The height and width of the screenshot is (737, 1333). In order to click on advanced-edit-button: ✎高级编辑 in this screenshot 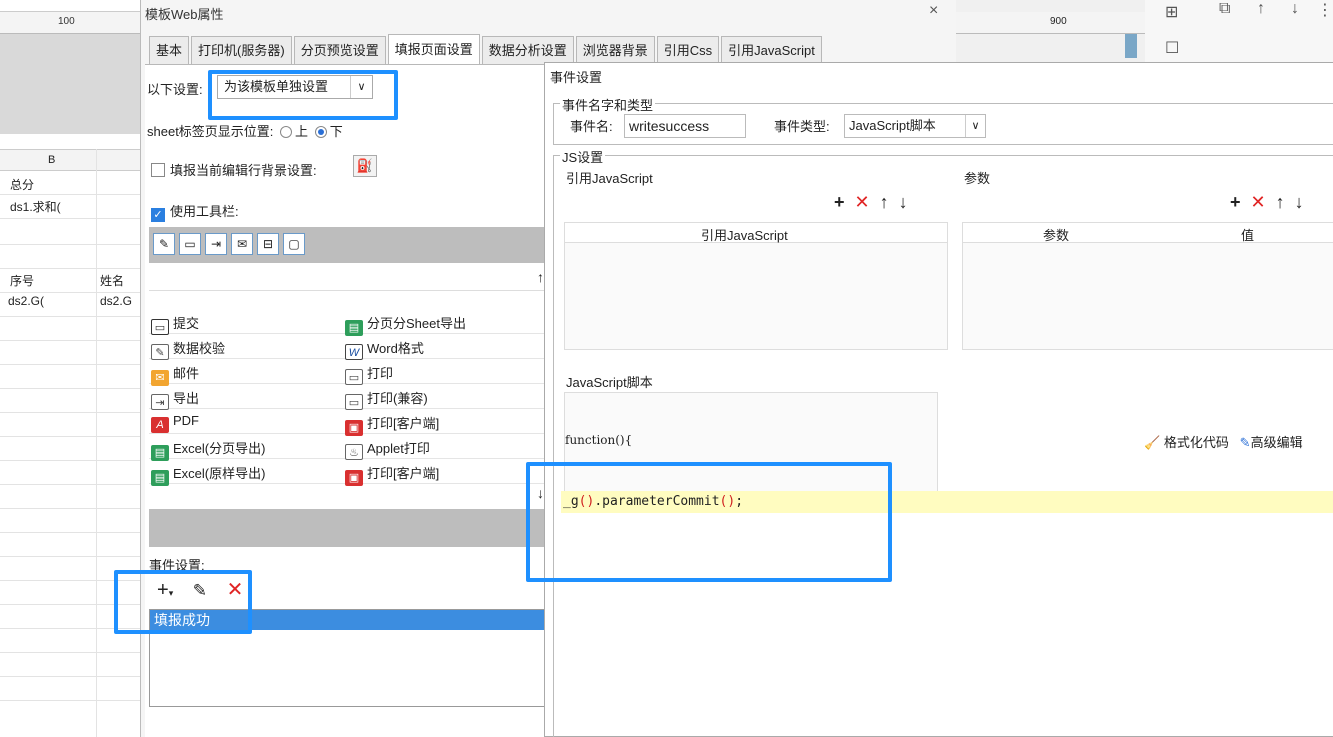, I will do `click(1271, 442)`.